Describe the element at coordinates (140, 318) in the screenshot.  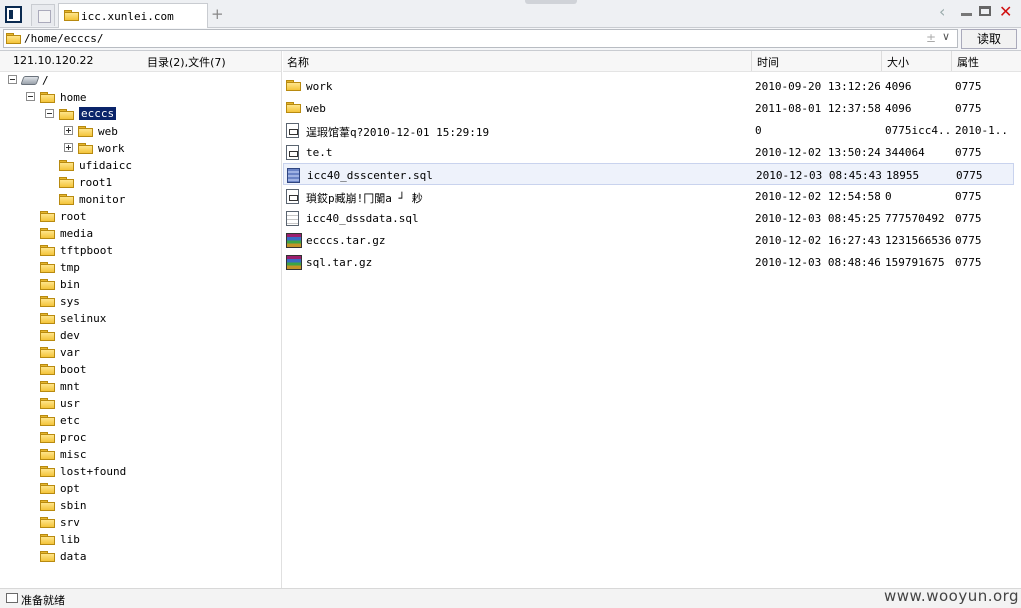
I see `tree-item: selinux` at that location.